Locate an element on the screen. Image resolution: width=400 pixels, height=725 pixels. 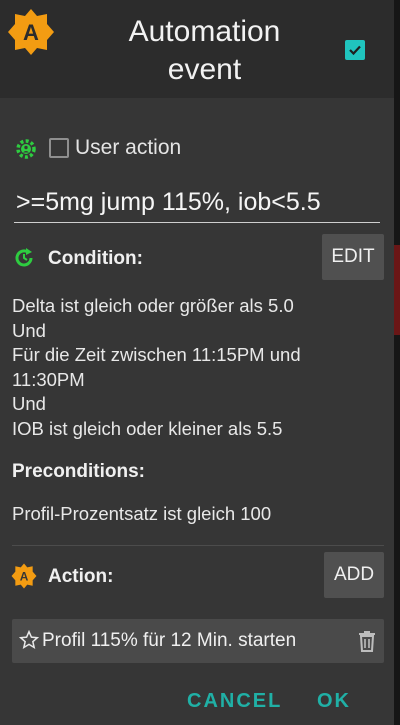
user-action-checkbox is located at coordinates (59, 148).